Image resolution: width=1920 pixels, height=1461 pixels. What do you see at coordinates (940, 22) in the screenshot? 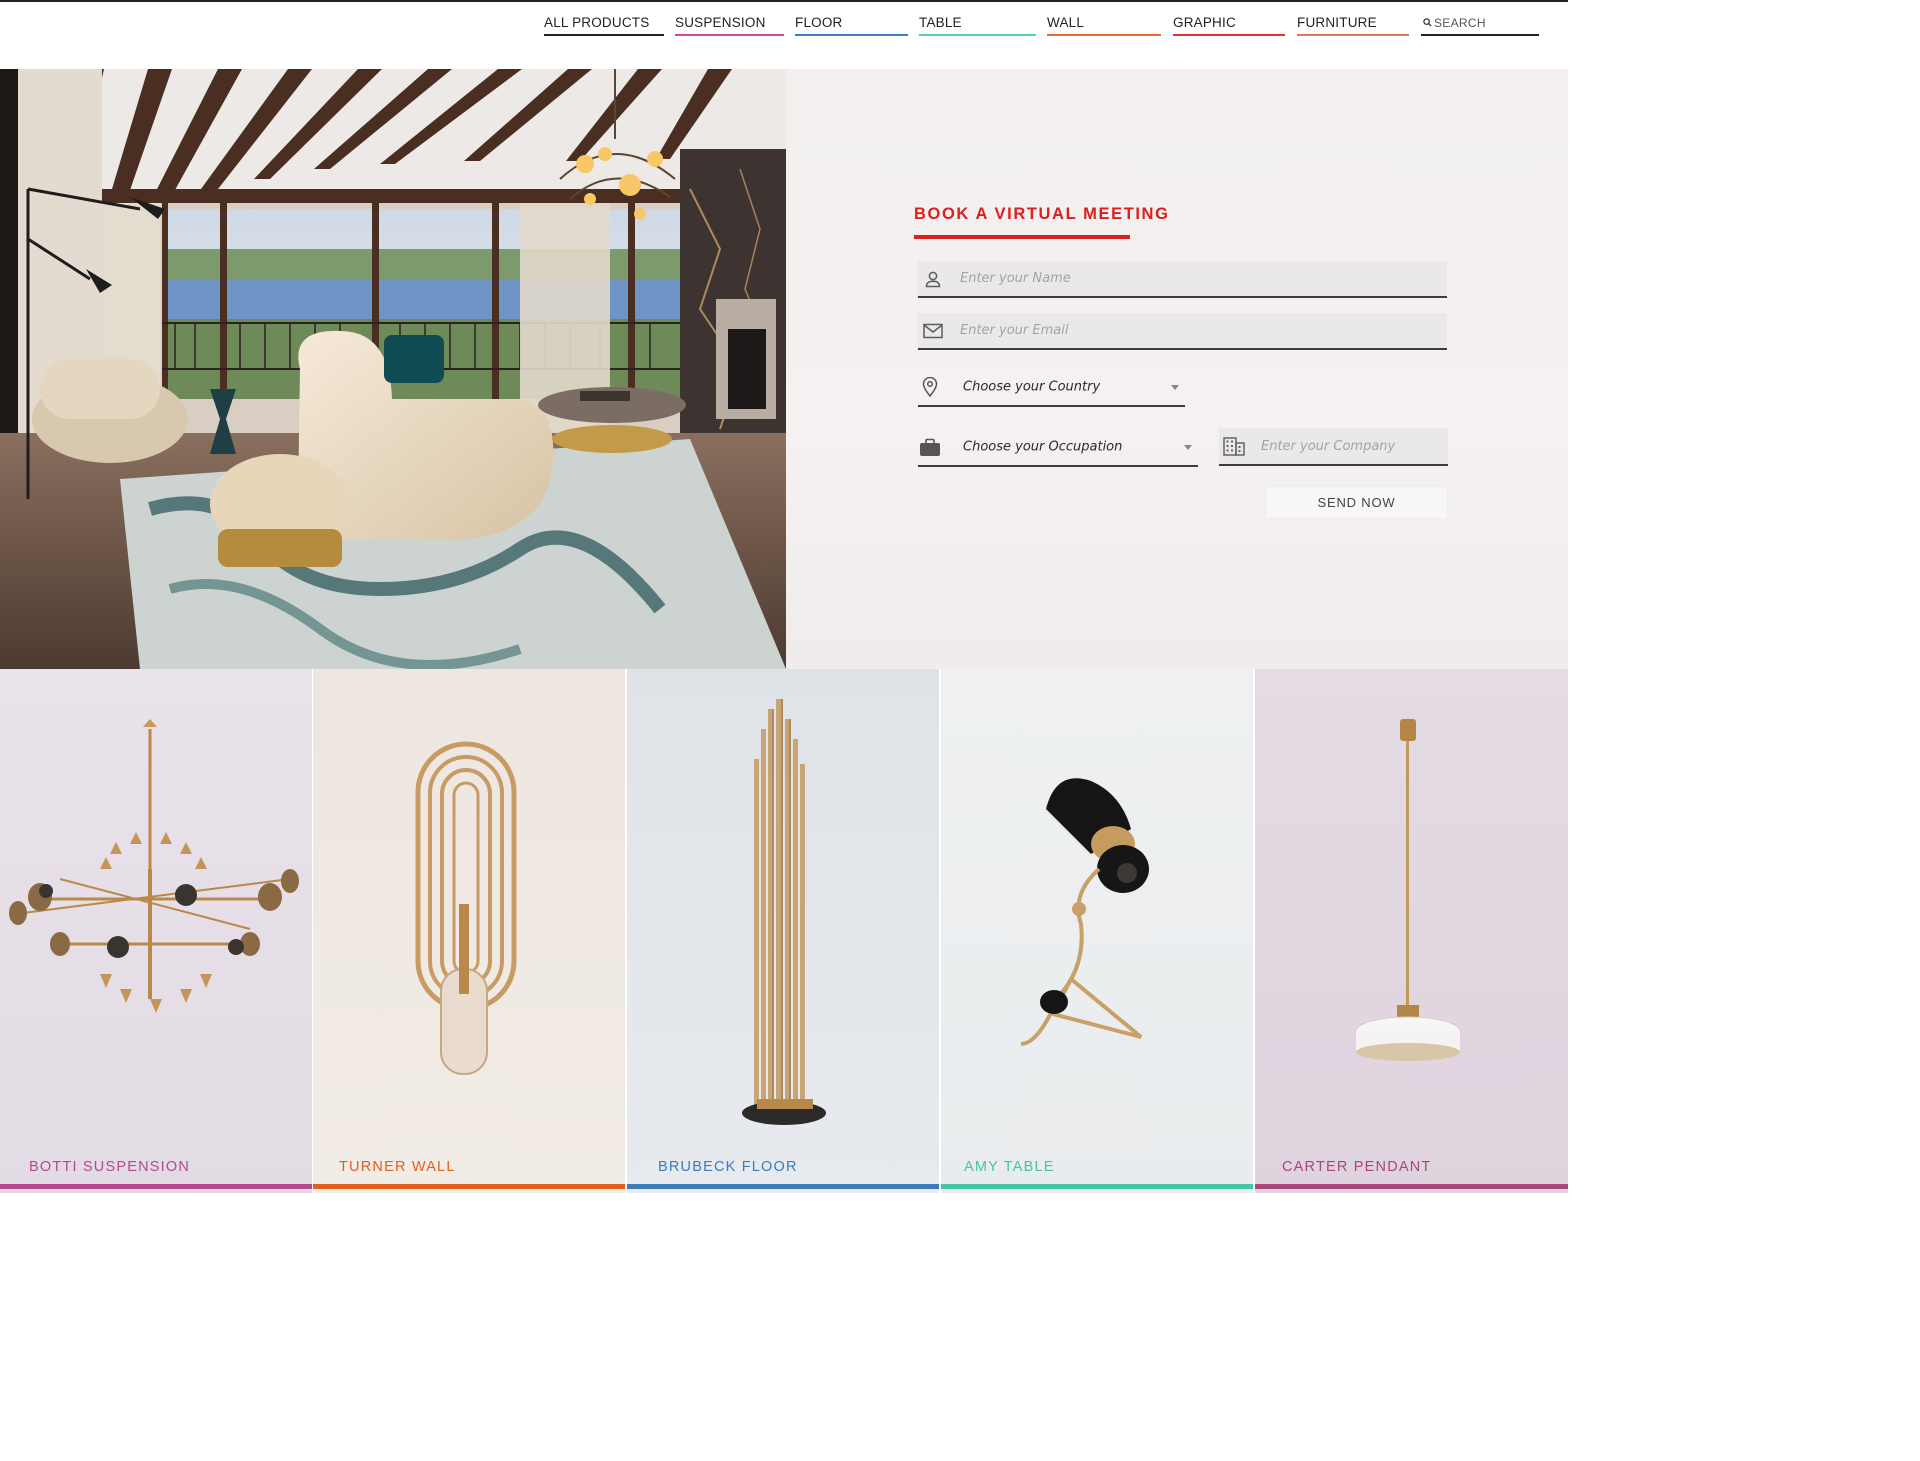
I see `nav-label: TABLE` at bounding box center [940, 22].